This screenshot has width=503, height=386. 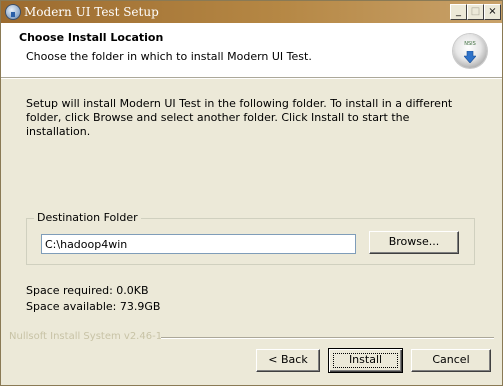 What do you see at coordinates (198, 244) in the screenshot?
I see `destination-folder-input` at bounding box center [198, 244].